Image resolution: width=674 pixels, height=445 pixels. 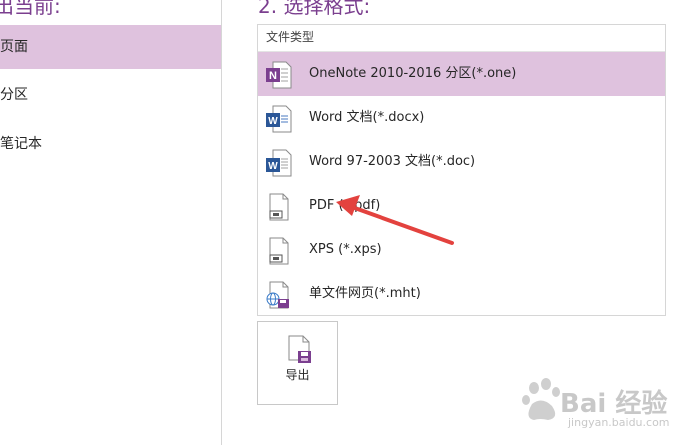 What do you see at coordinates (614, 404) in the screenshot?
I see `watermark-brand: Bai 经验` at bounding box center [614, 404].